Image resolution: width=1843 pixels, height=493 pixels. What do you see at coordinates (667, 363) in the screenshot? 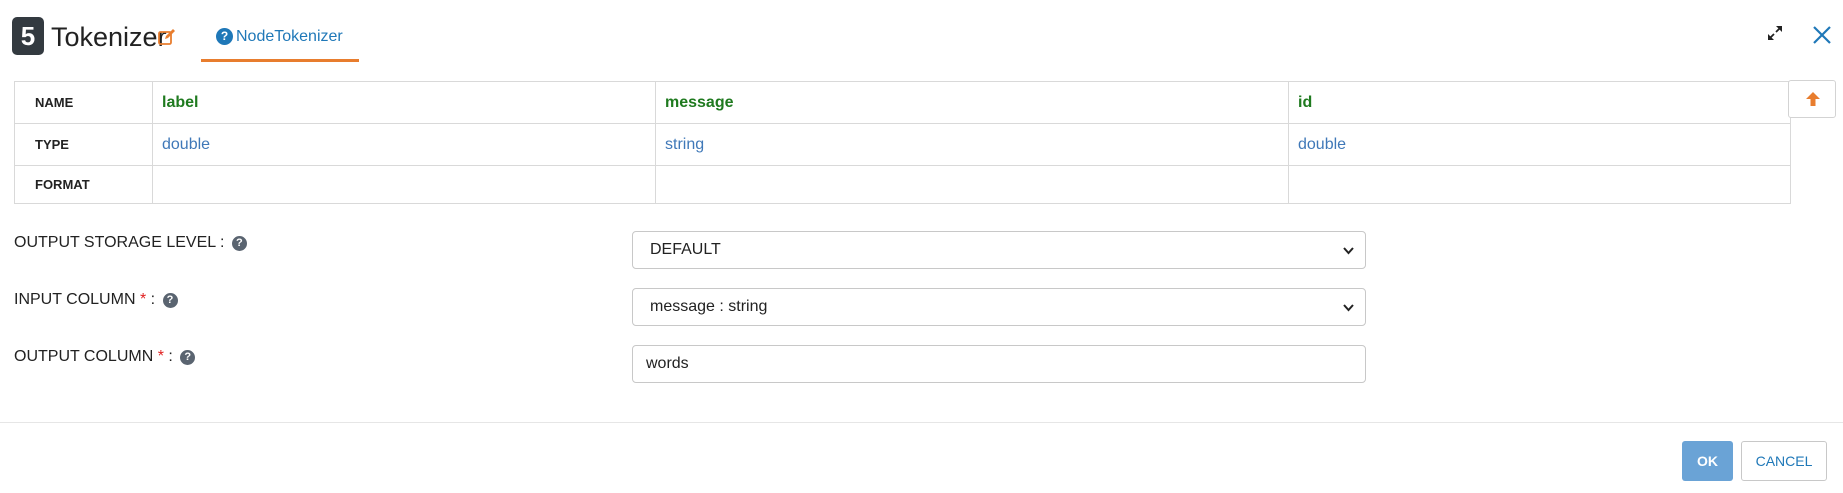
I see `input-value: words` at bounding box center [667, 363].